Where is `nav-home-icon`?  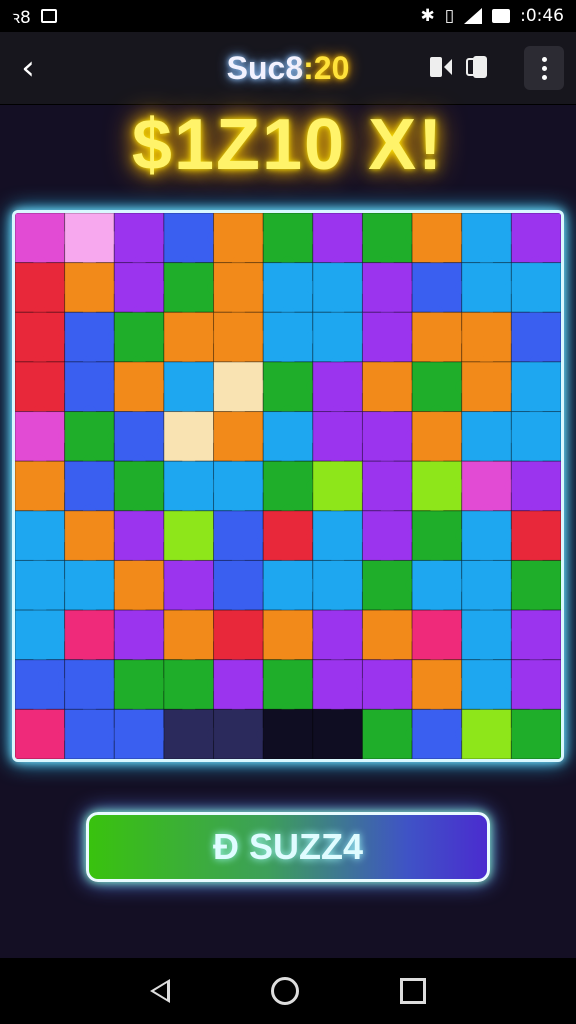
nav-home-icon is located at coordinates (284, 991).